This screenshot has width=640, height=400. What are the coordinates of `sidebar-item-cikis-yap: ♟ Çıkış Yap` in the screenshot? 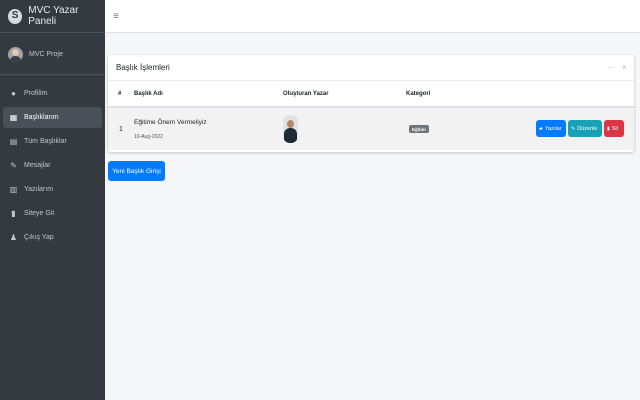 It's located at (52, 237).